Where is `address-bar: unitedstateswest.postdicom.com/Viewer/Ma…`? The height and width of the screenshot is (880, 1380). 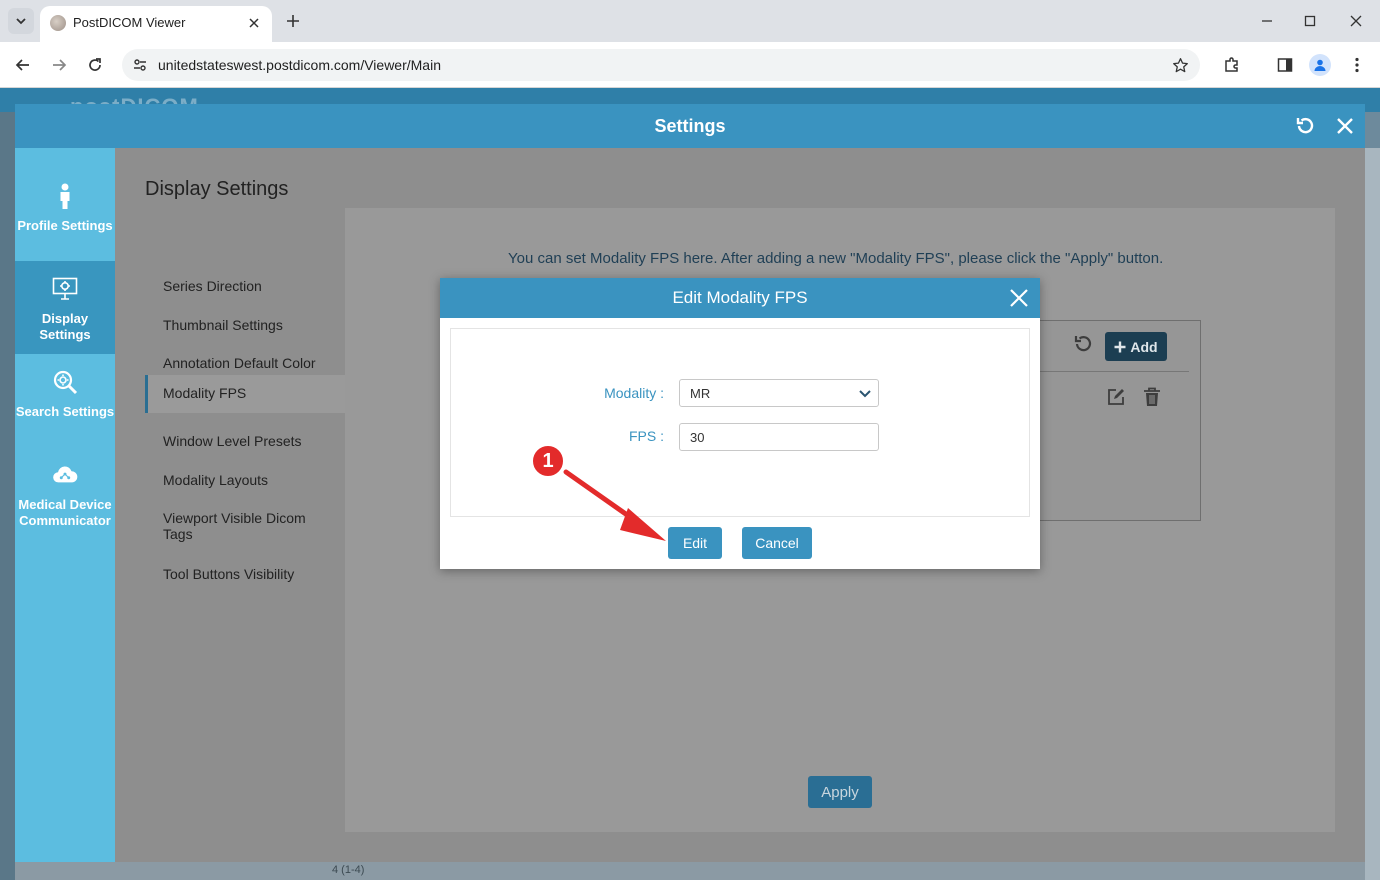
address-bar: unitedstateswest.postdicom.com/Viewer/Ma… is located at coordinates (661, 65).